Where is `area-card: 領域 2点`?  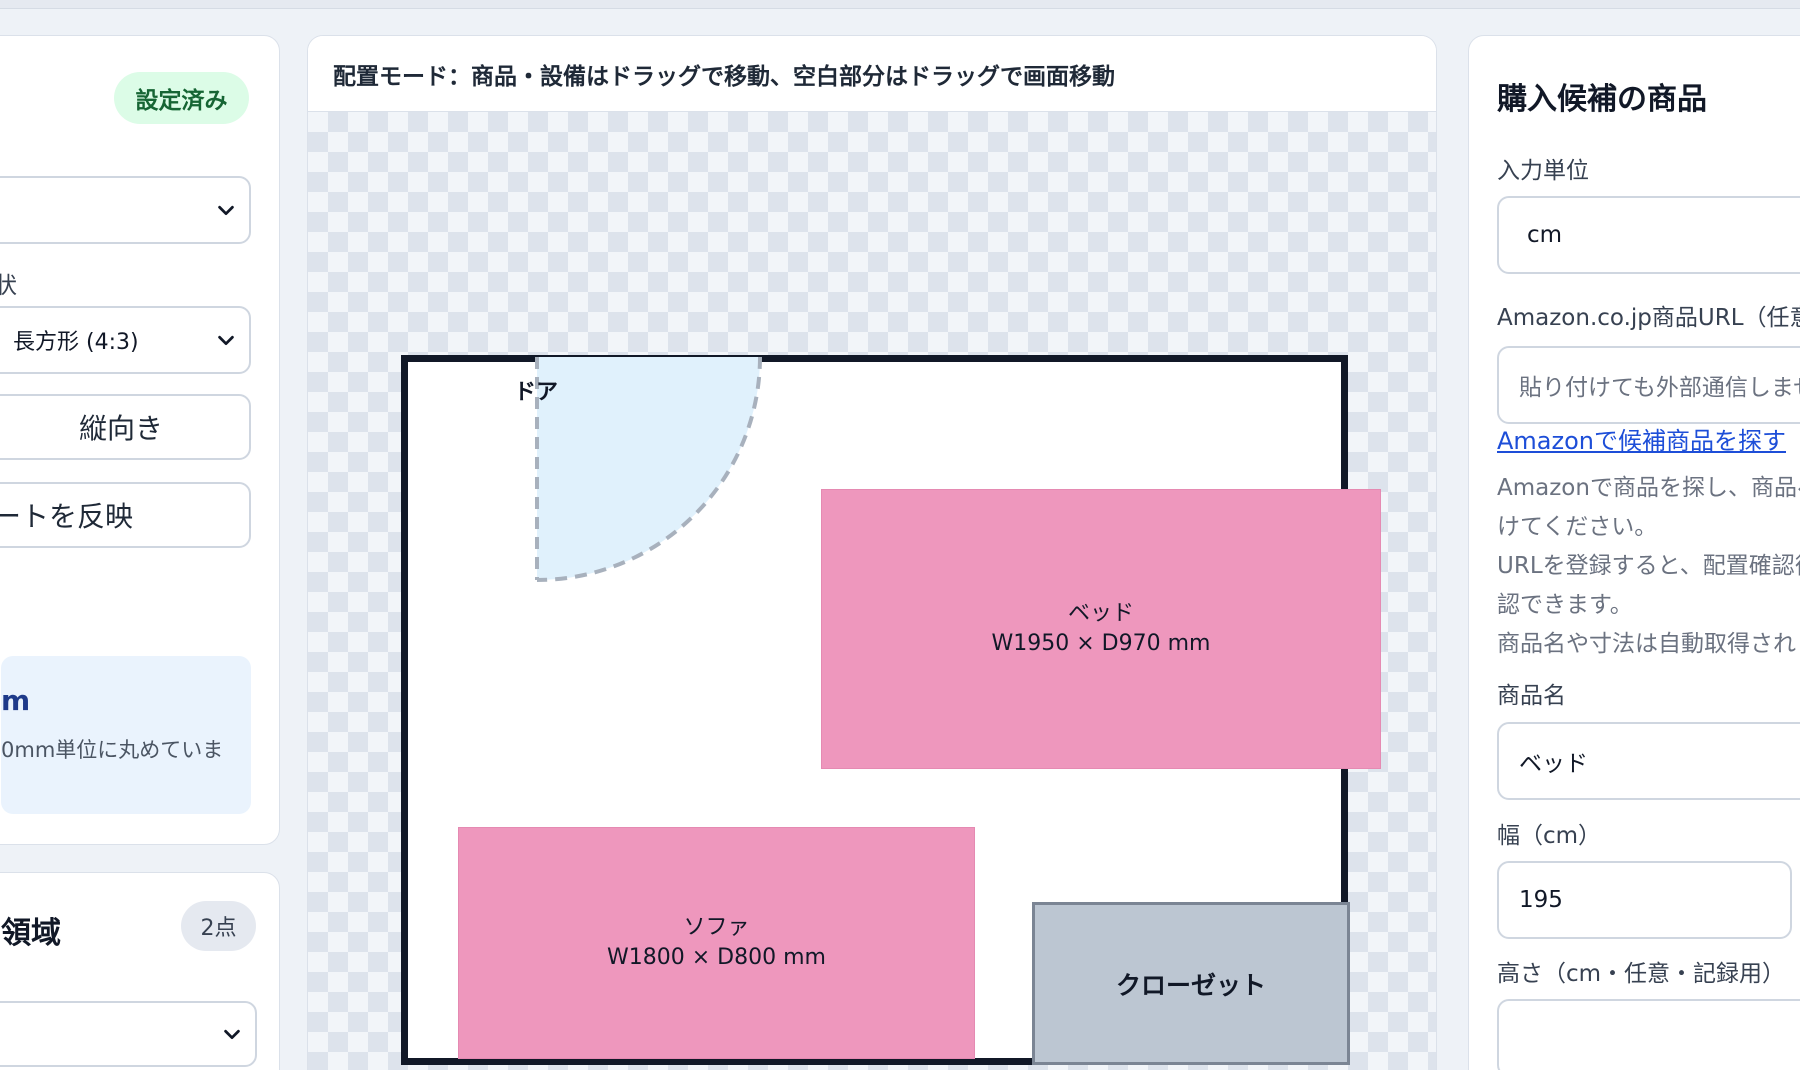
area-card: 領域 2点 is located at coordinates (140, 971).